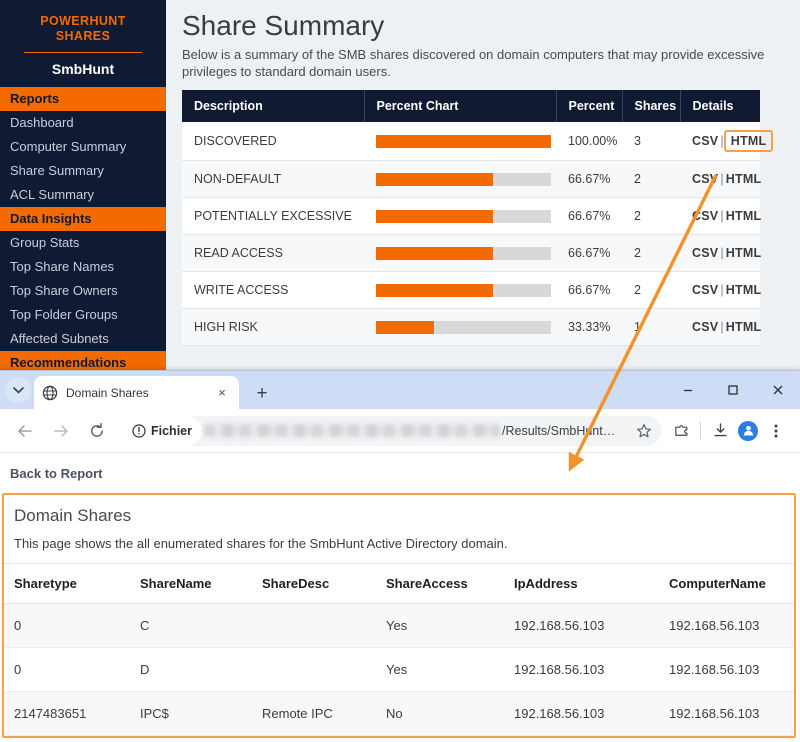  What do you see at coordinates (262, 393) in the screenshot?
I see `new-tab-button: +` at bounding box center [262, 393].